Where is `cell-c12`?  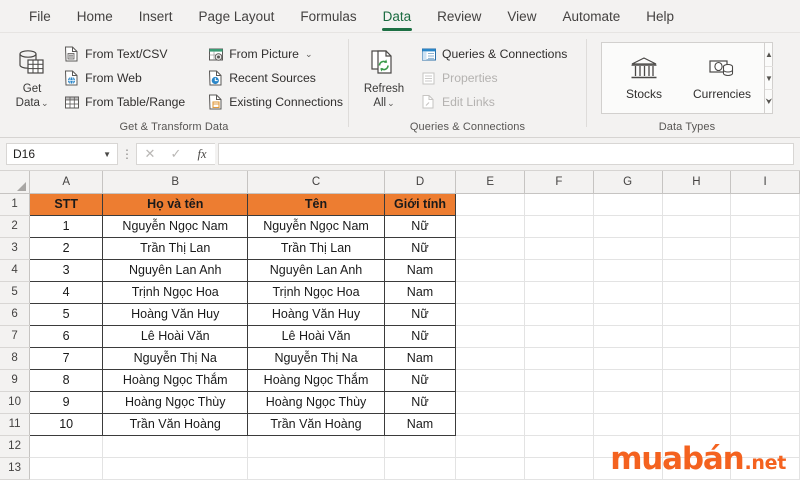
cell-c12 is located at coordinates (316, 446).